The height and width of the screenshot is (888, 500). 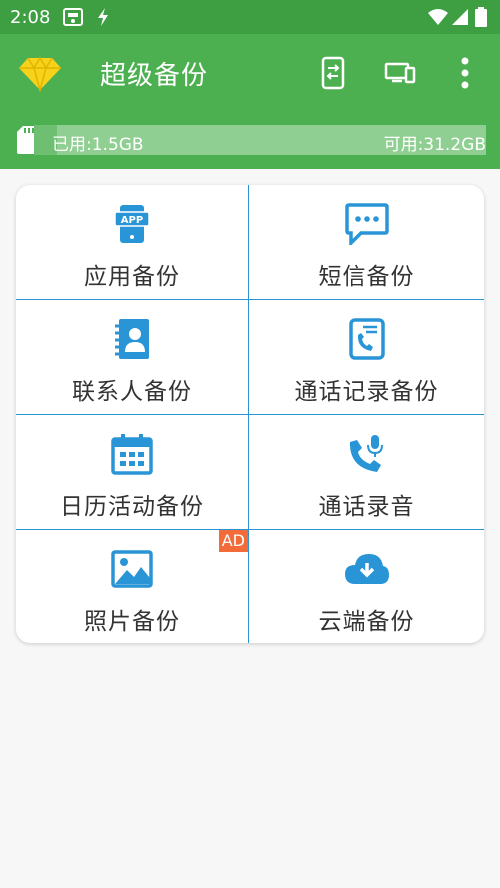 What do you see at coordinates (400, 75) in the screenshot?
I see `devices-icon` at bounding box center [400, 75].